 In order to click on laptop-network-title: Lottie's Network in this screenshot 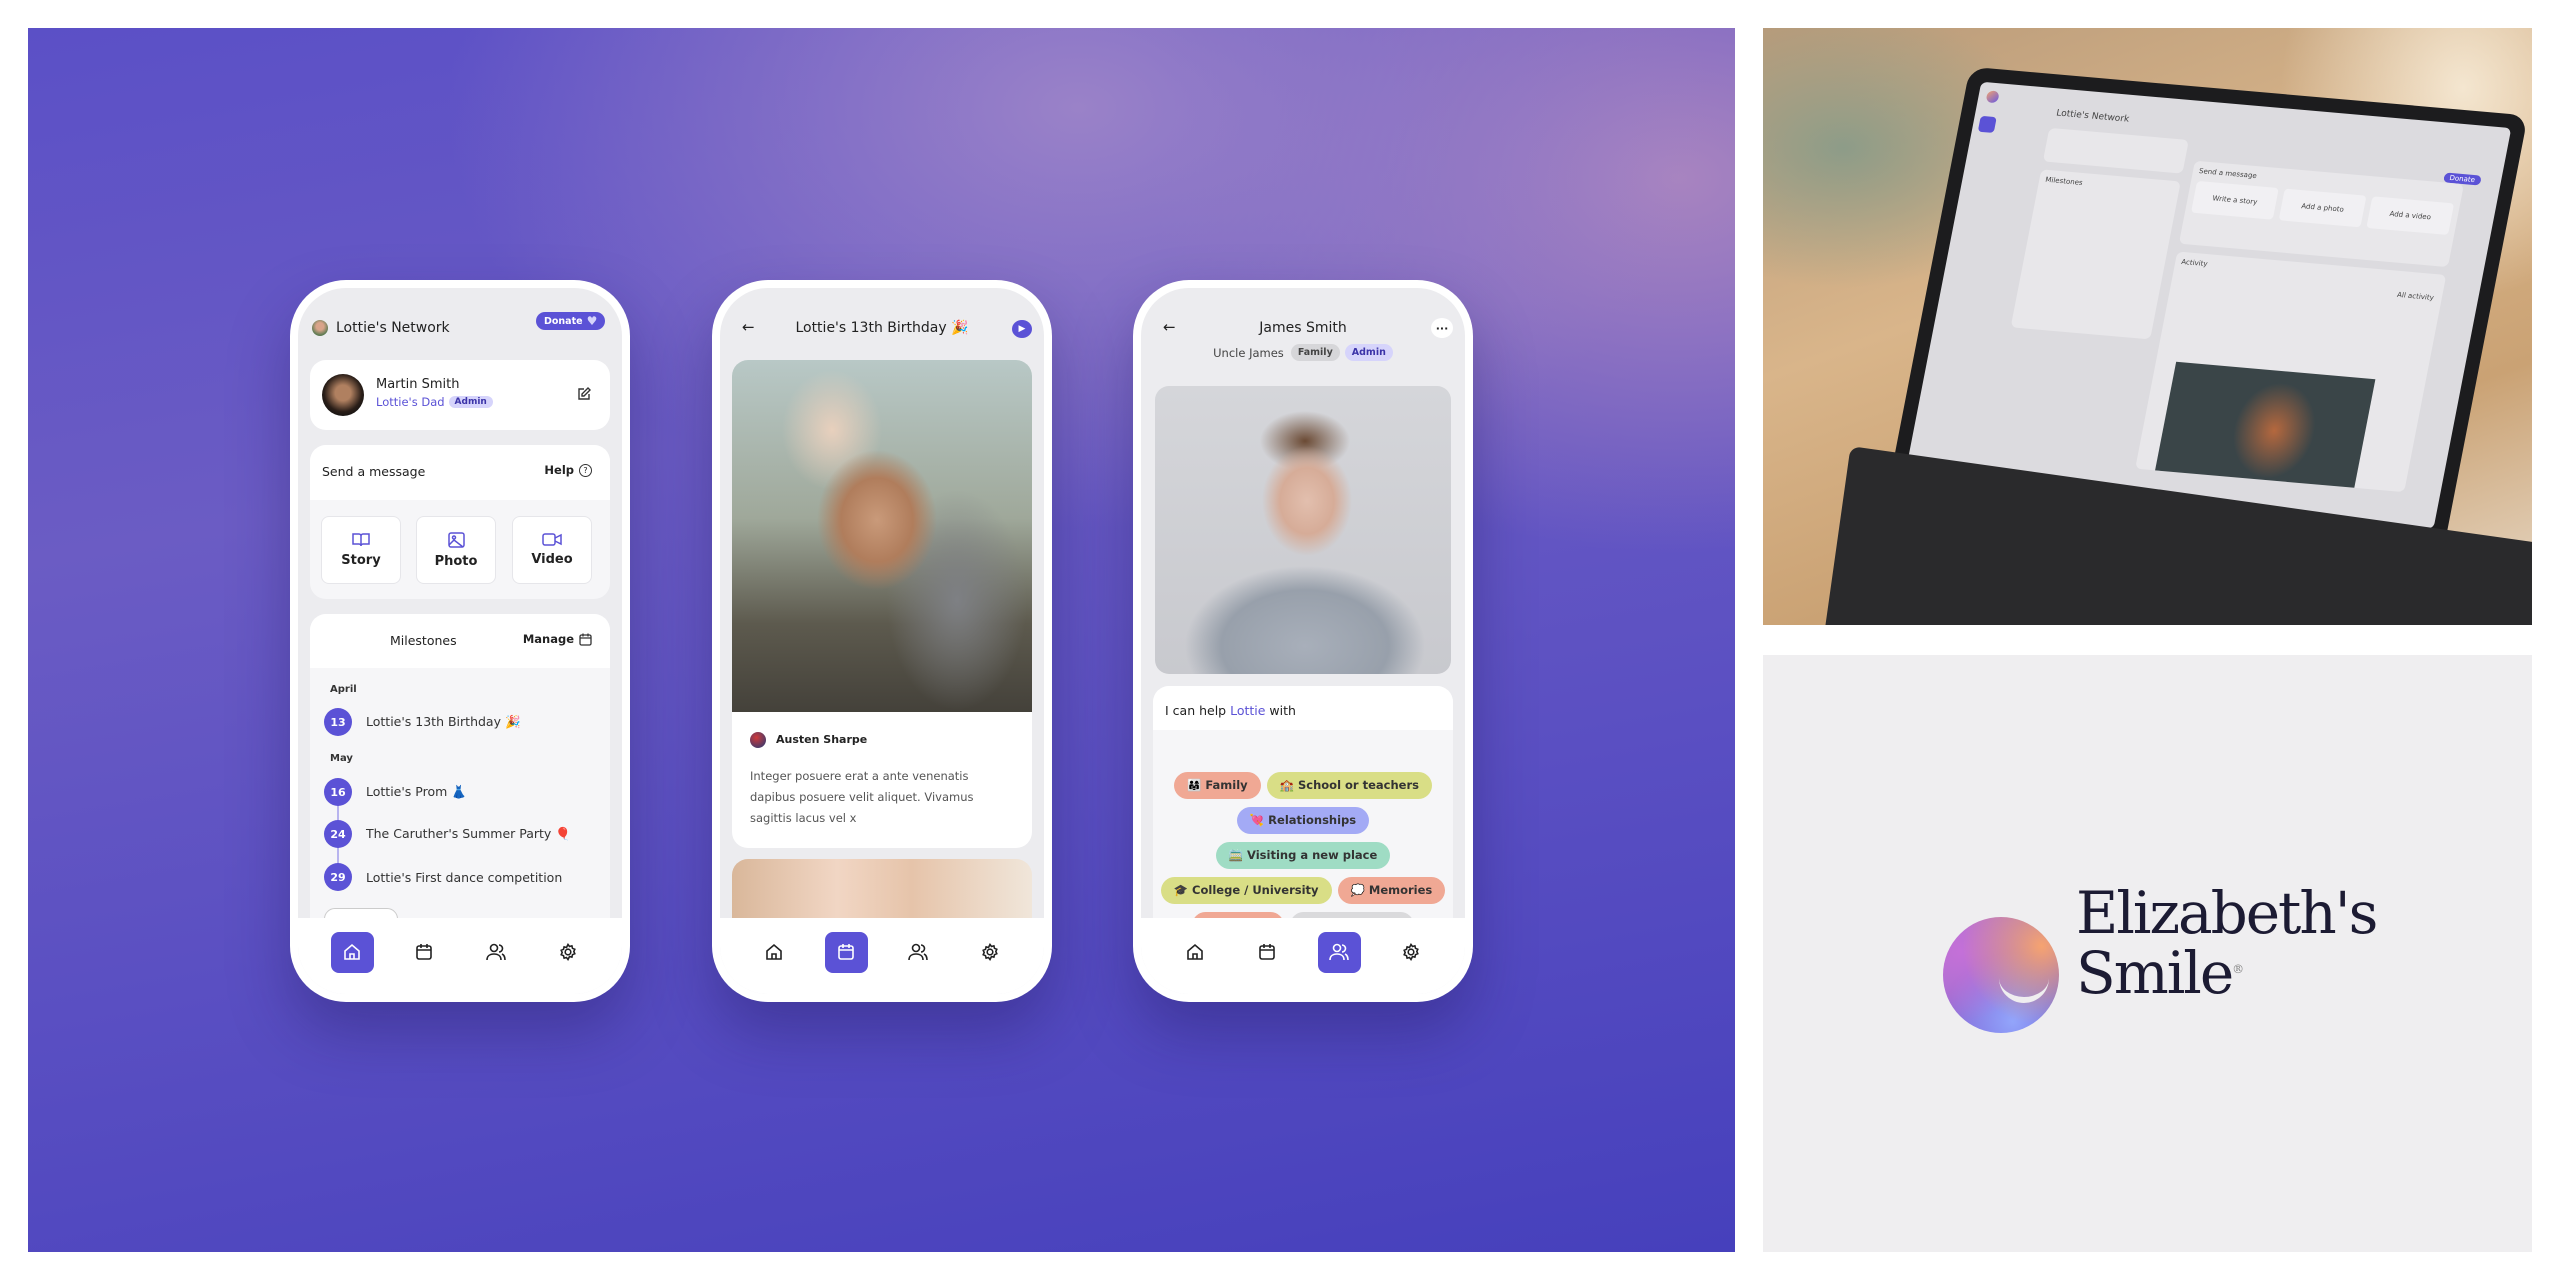, I will do `click(2093, 116)`.